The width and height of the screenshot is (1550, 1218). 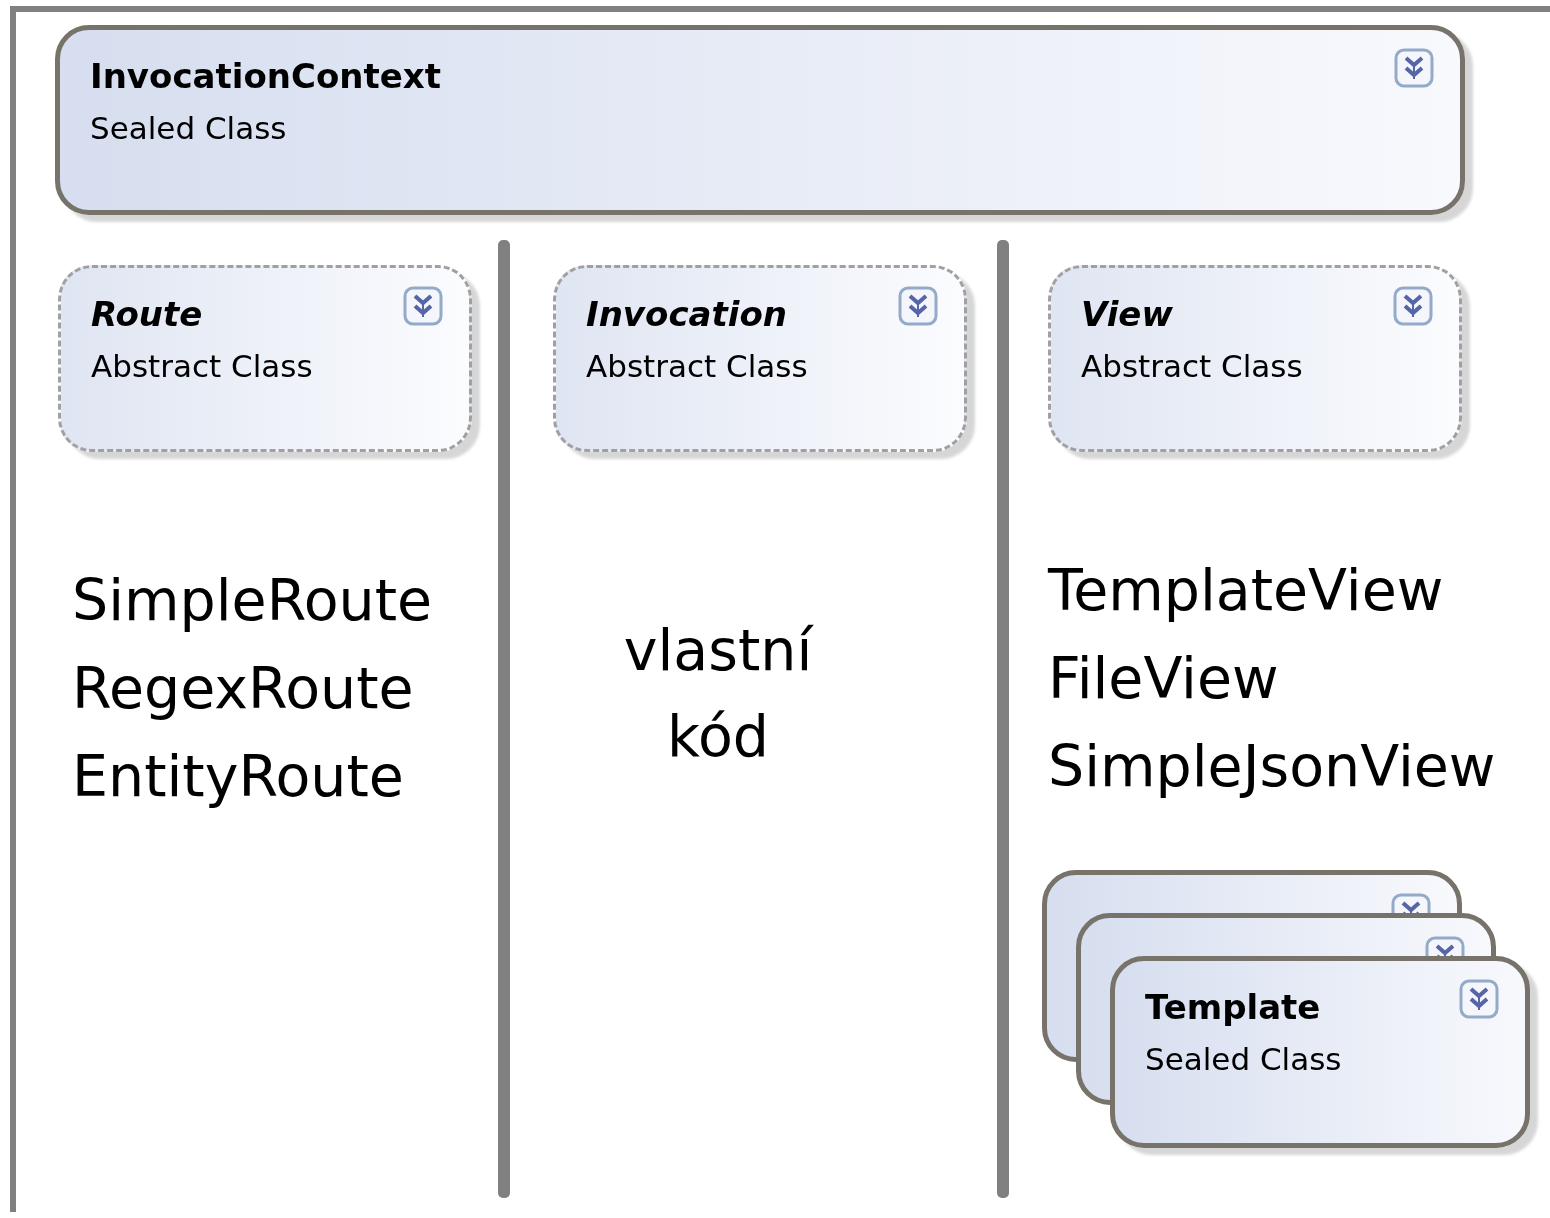 I want to click on class-shape: InvocationContext Sealed Class, so click(x=760, y=120).